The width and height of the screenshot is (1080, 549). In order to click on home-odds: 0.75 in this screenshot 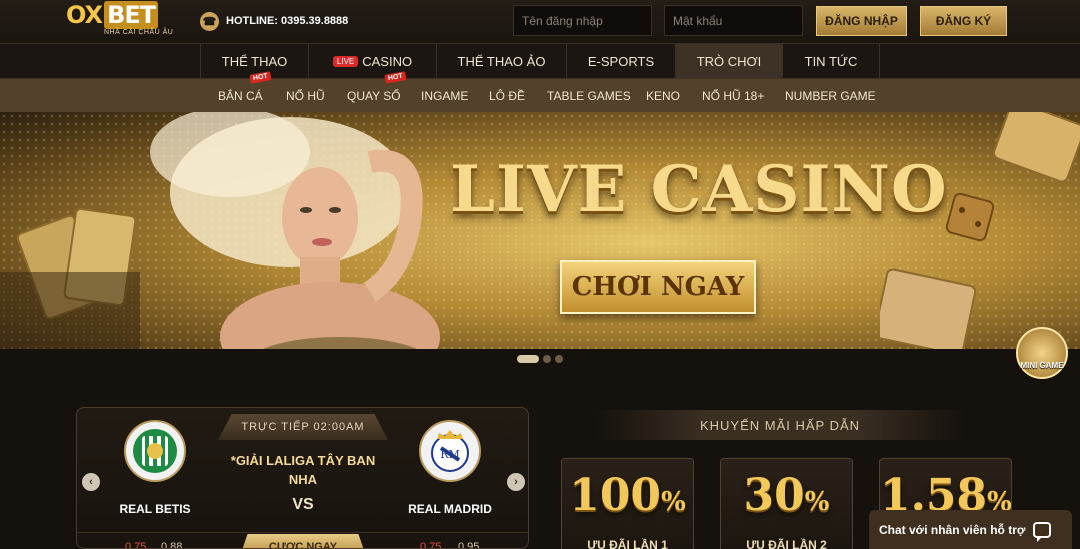, I will do `click(135, 544)`.